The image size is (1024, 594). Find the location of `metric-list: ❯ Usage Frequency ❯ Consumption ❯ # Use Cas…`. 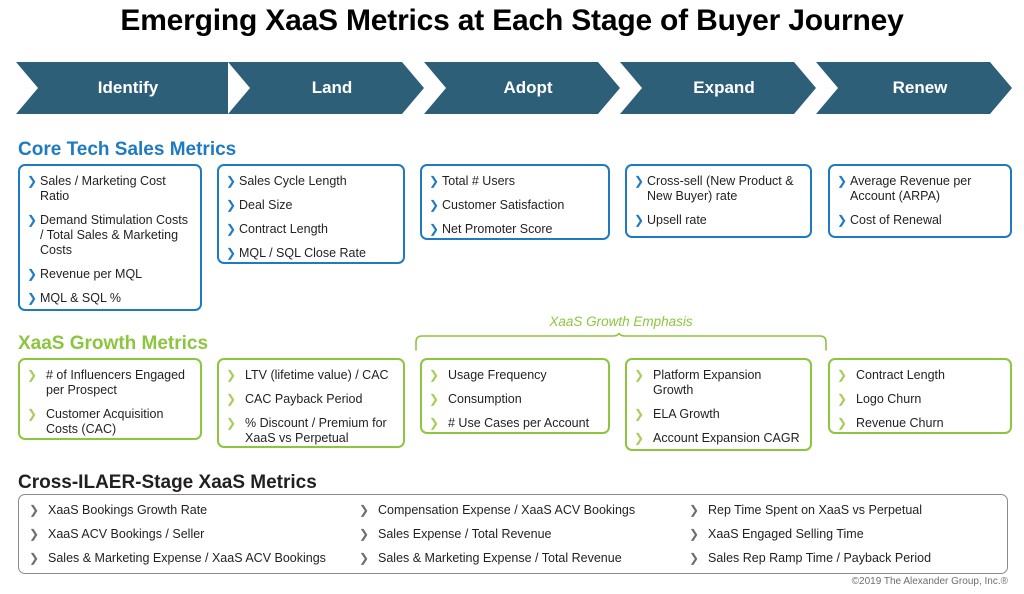

metric-list: ❯ Usage Frequency ❯ Consumption ❯ # Use Cas… is located at coordinates (514, 399).